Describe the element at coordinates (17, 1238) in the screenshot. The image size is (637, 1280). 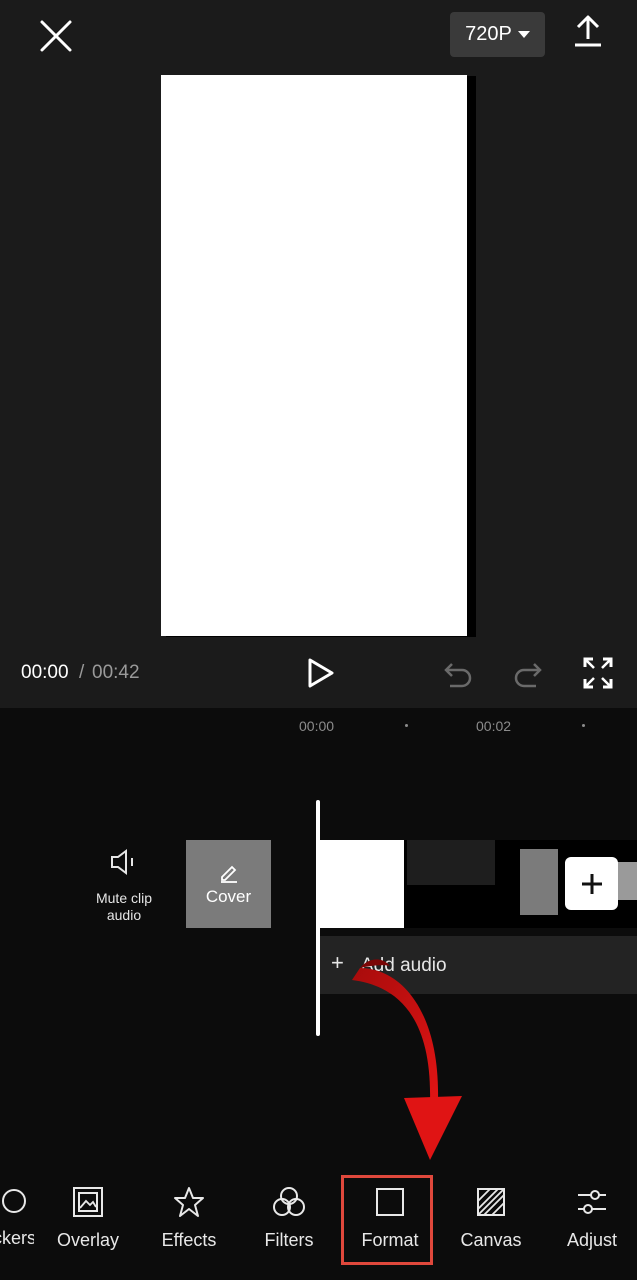
I see `tool-label: Stickers` at that location.